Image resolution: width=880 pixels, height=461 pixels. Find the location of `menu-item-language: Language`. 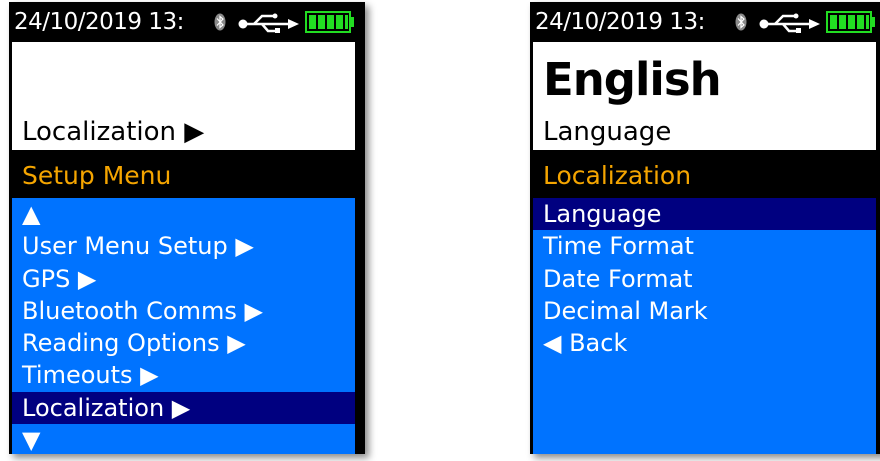

menu-item-language: Language is located at coordinates (704, 214).